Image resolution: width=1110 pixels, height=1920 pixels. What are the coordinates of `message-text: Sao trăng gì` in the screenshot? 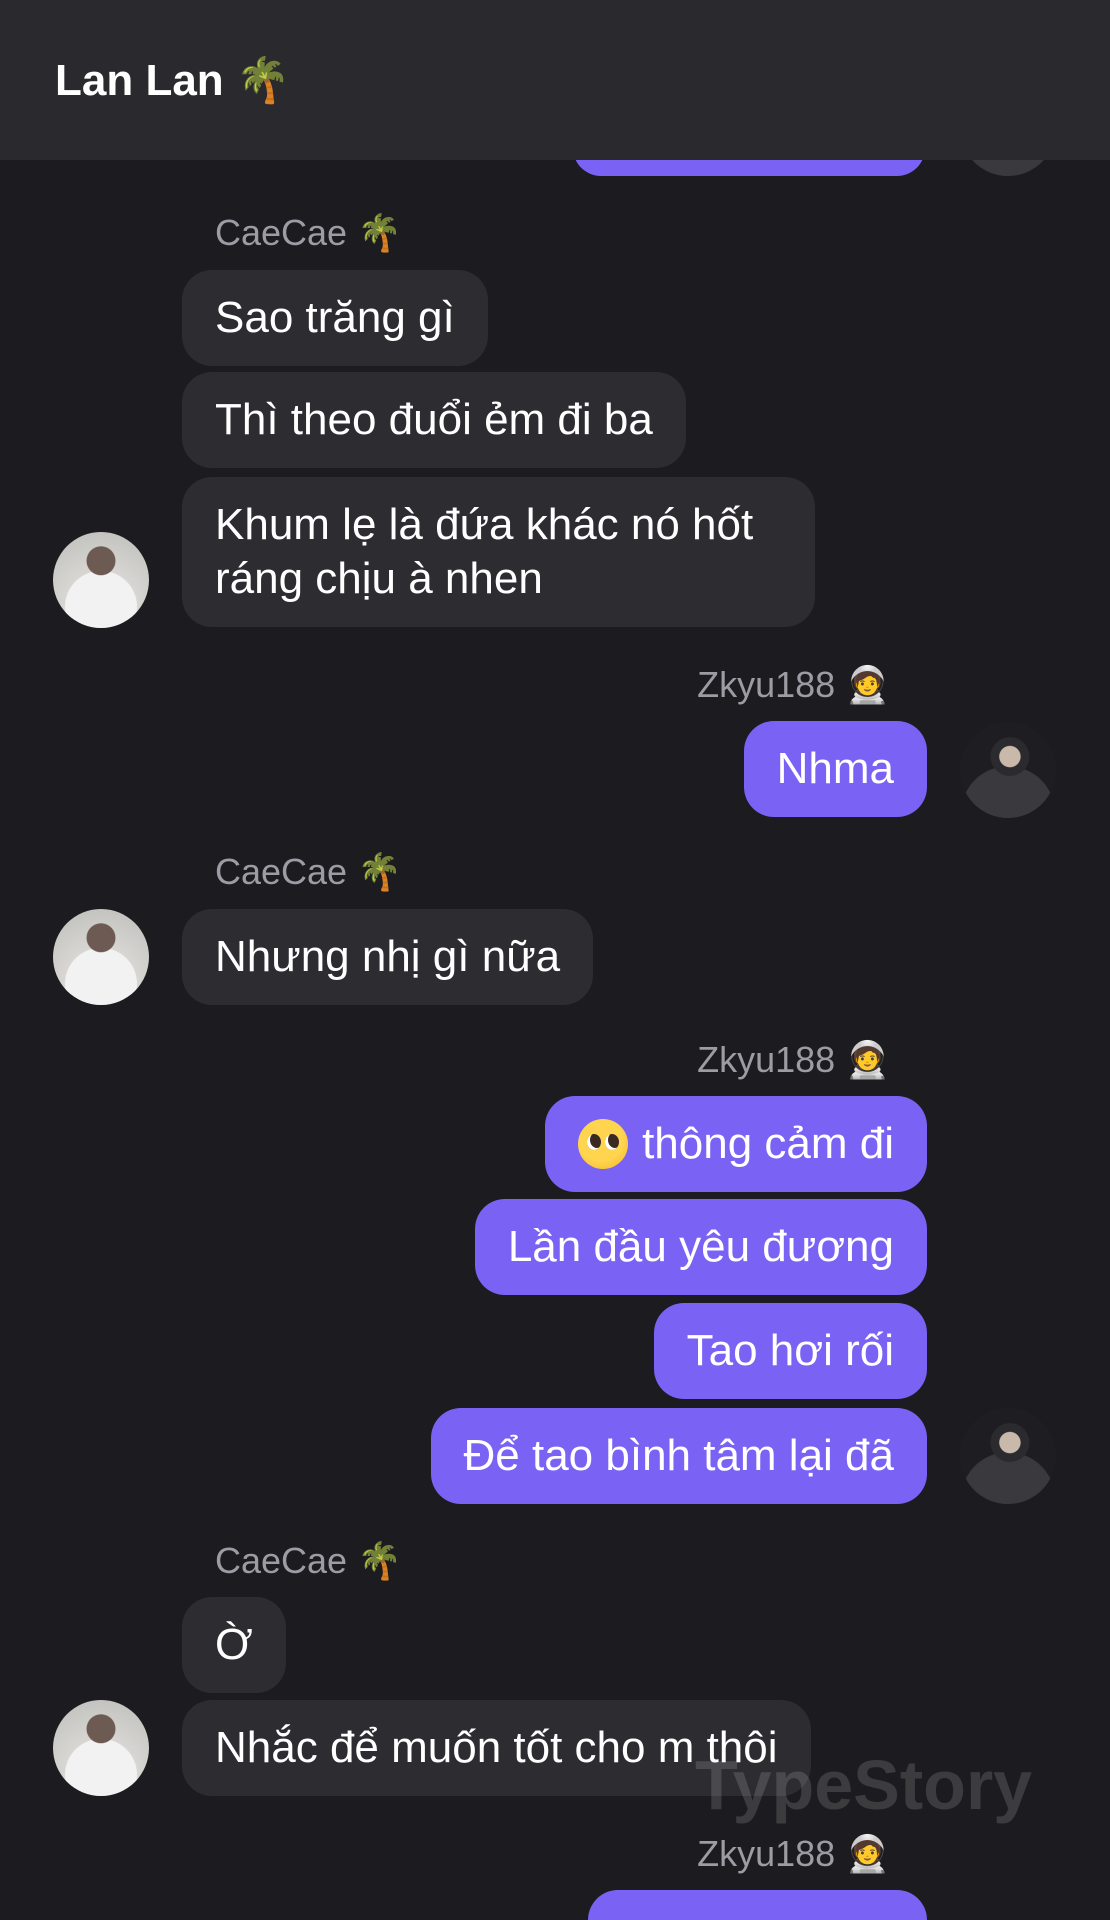 It's located at (335, 317).